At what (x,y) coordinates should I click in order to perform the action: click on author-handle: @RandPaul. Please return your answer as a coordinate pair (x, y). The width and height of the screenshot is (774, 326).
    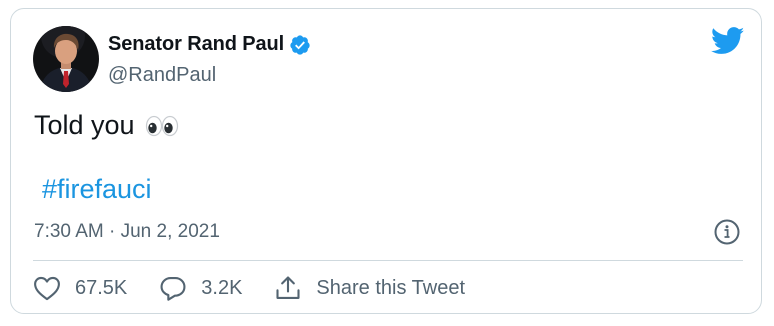
    Looking at the image, I should click on (162, 75).